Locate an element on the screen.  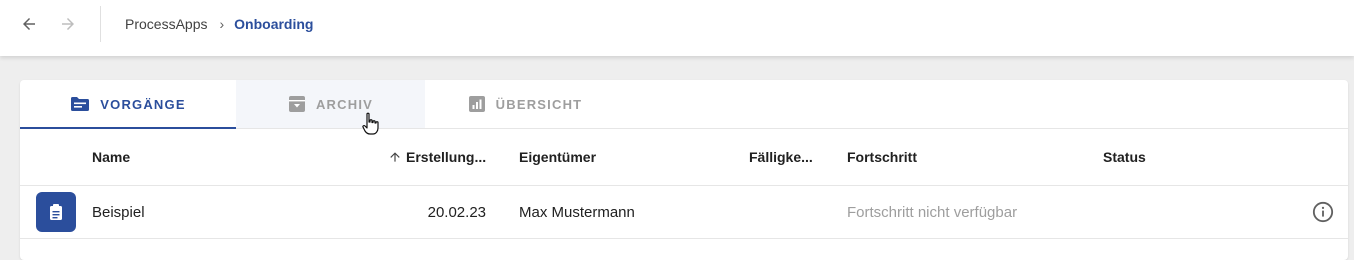
toolbar-divider is located at coordinates (100, 24).